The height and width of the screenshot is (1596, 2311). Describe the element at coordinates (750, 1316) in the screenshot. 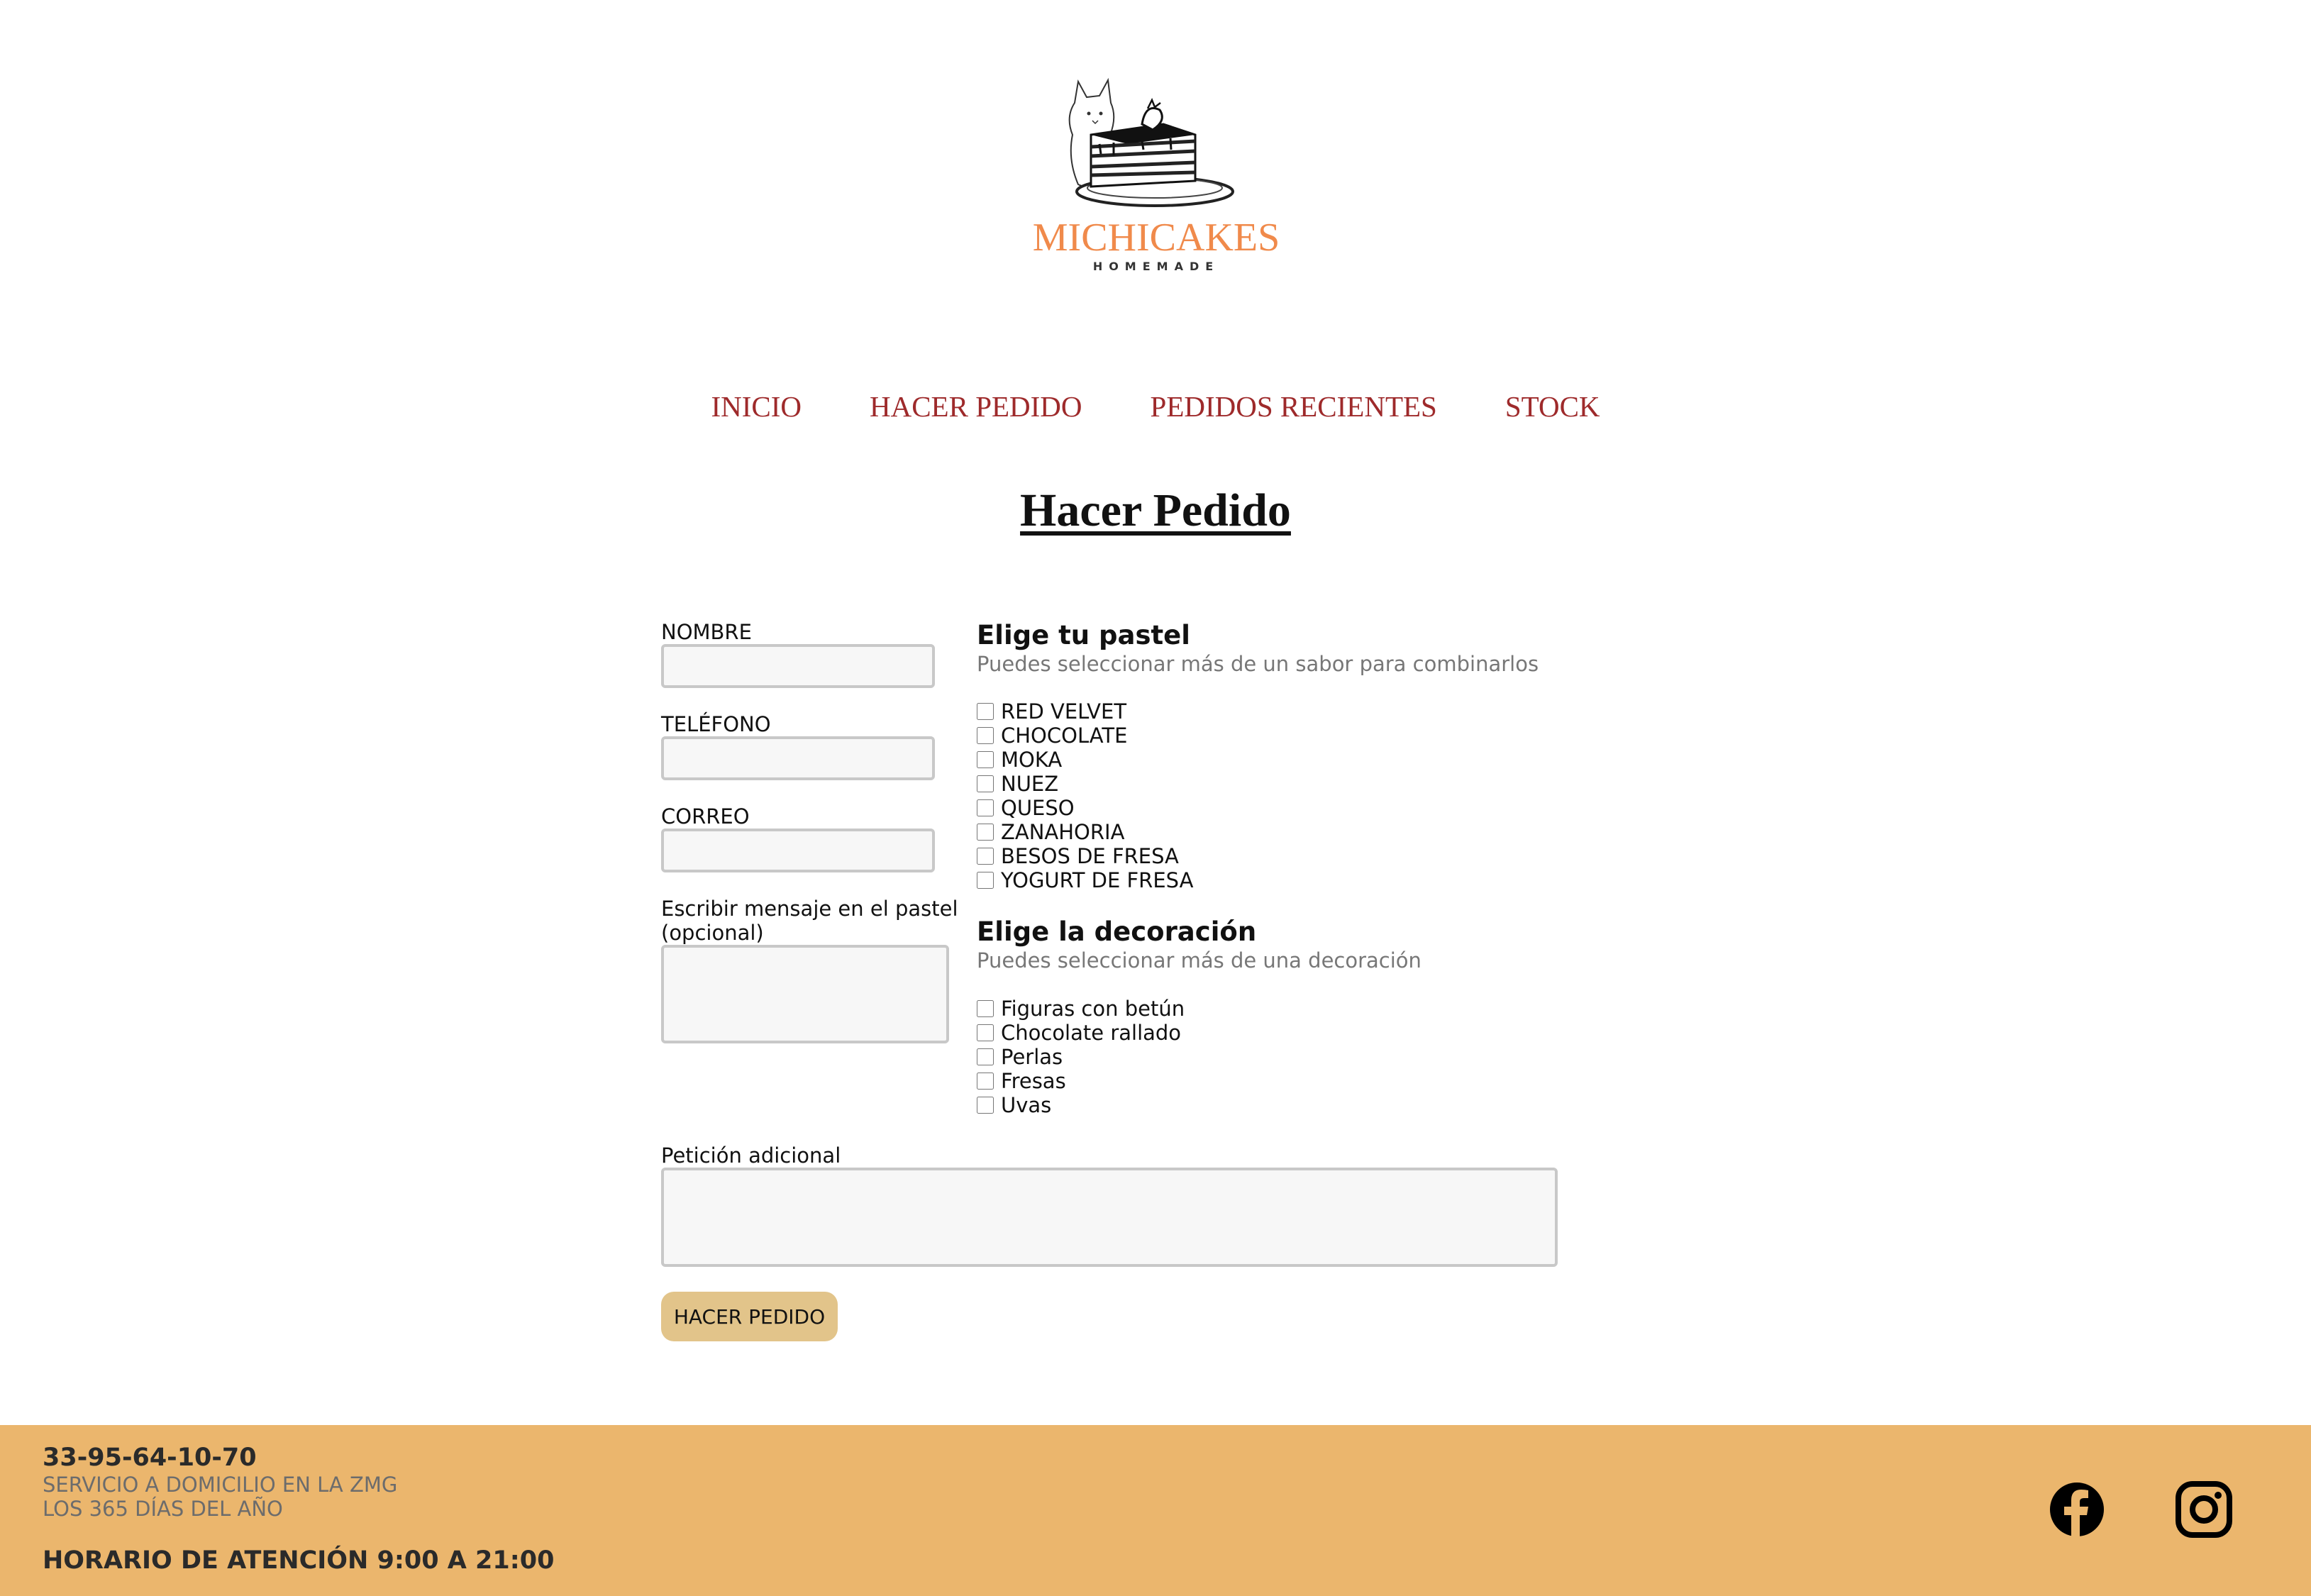

I see `hacer-pedido-button: HACER PEDIDO` at that location.